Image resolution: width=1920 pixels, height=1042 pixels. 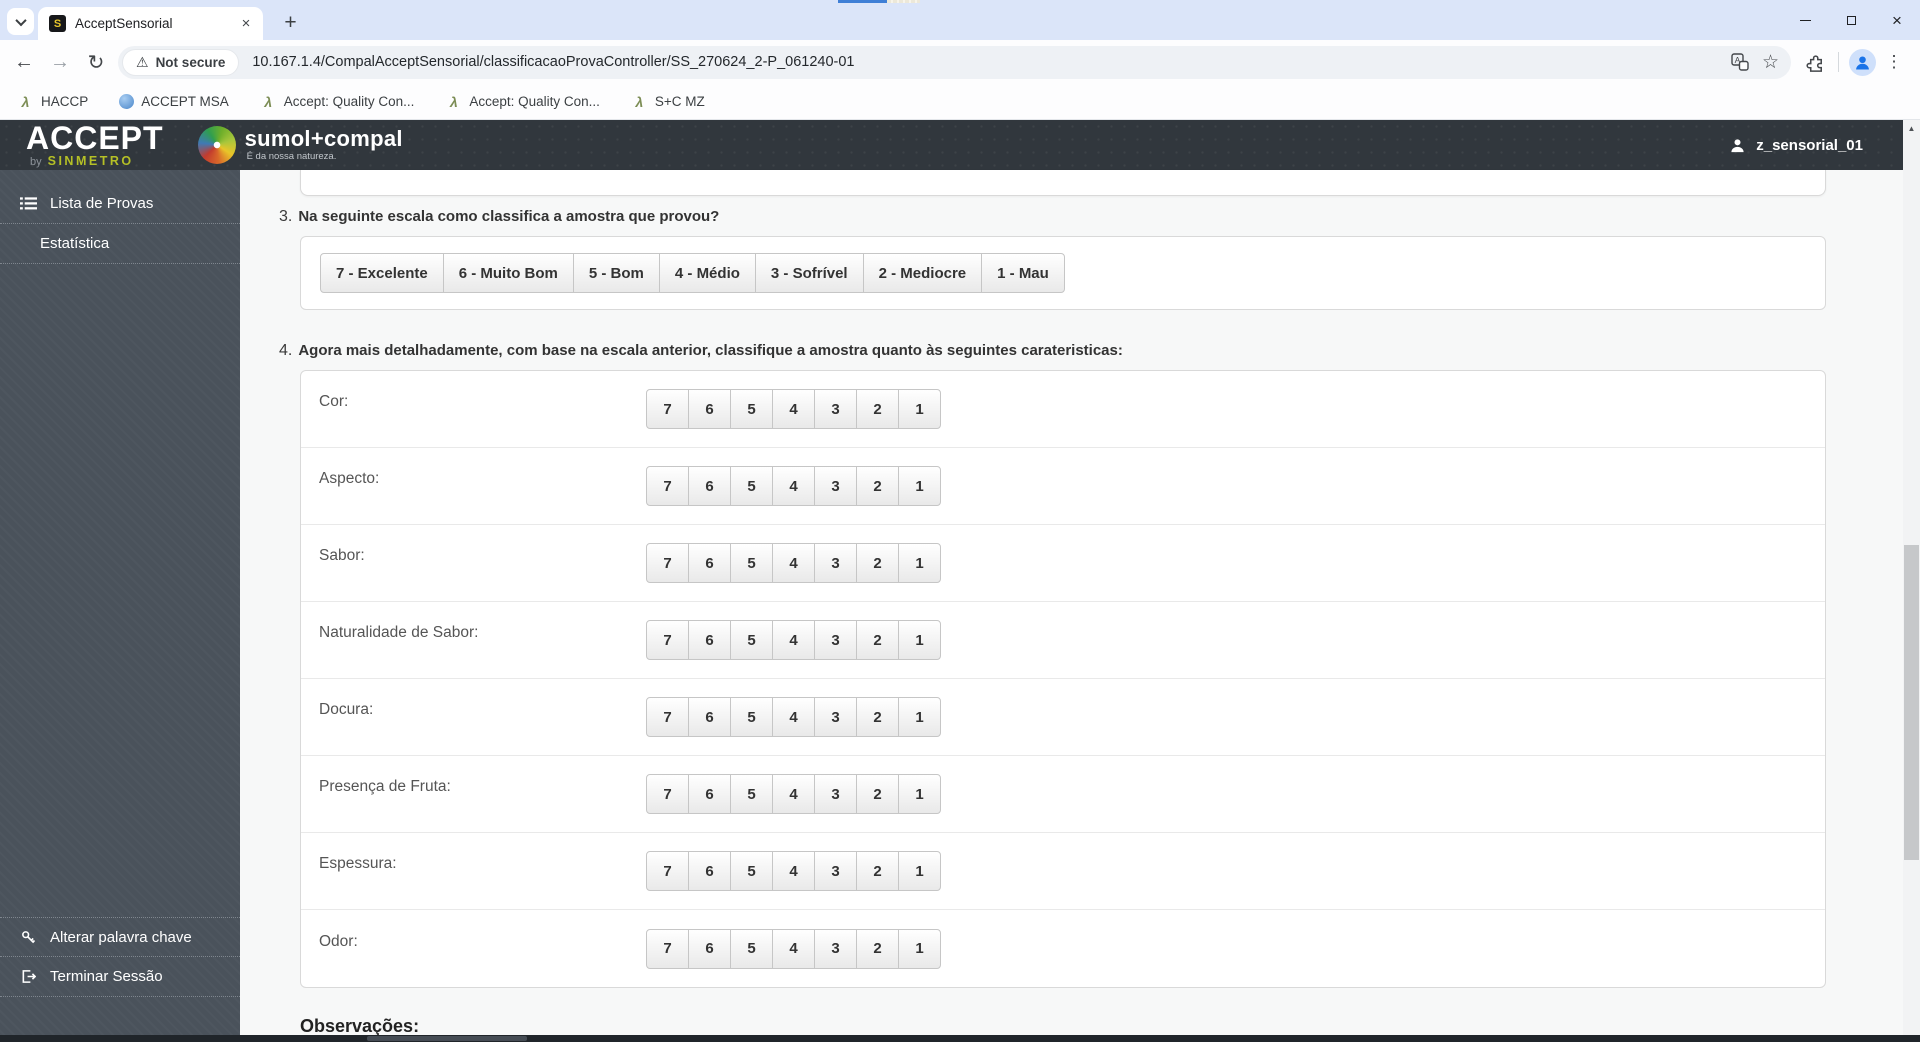 What do you see at coordinates (508, 273) in the screenshot?
I see `scale-option-button: 6 - Muito Bom` at bounding box center [508, 273].